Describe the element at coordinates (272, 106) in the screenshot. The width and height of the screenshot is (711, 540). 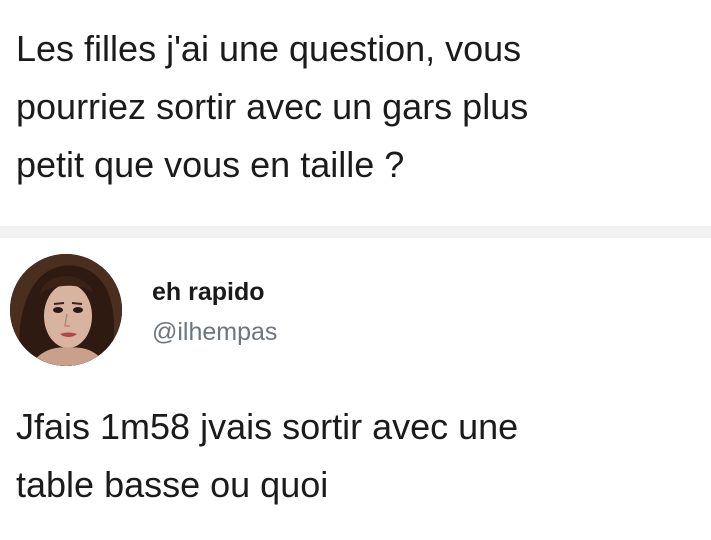
I see `question-line: pourriez sortir avec un gars plus` at that location.